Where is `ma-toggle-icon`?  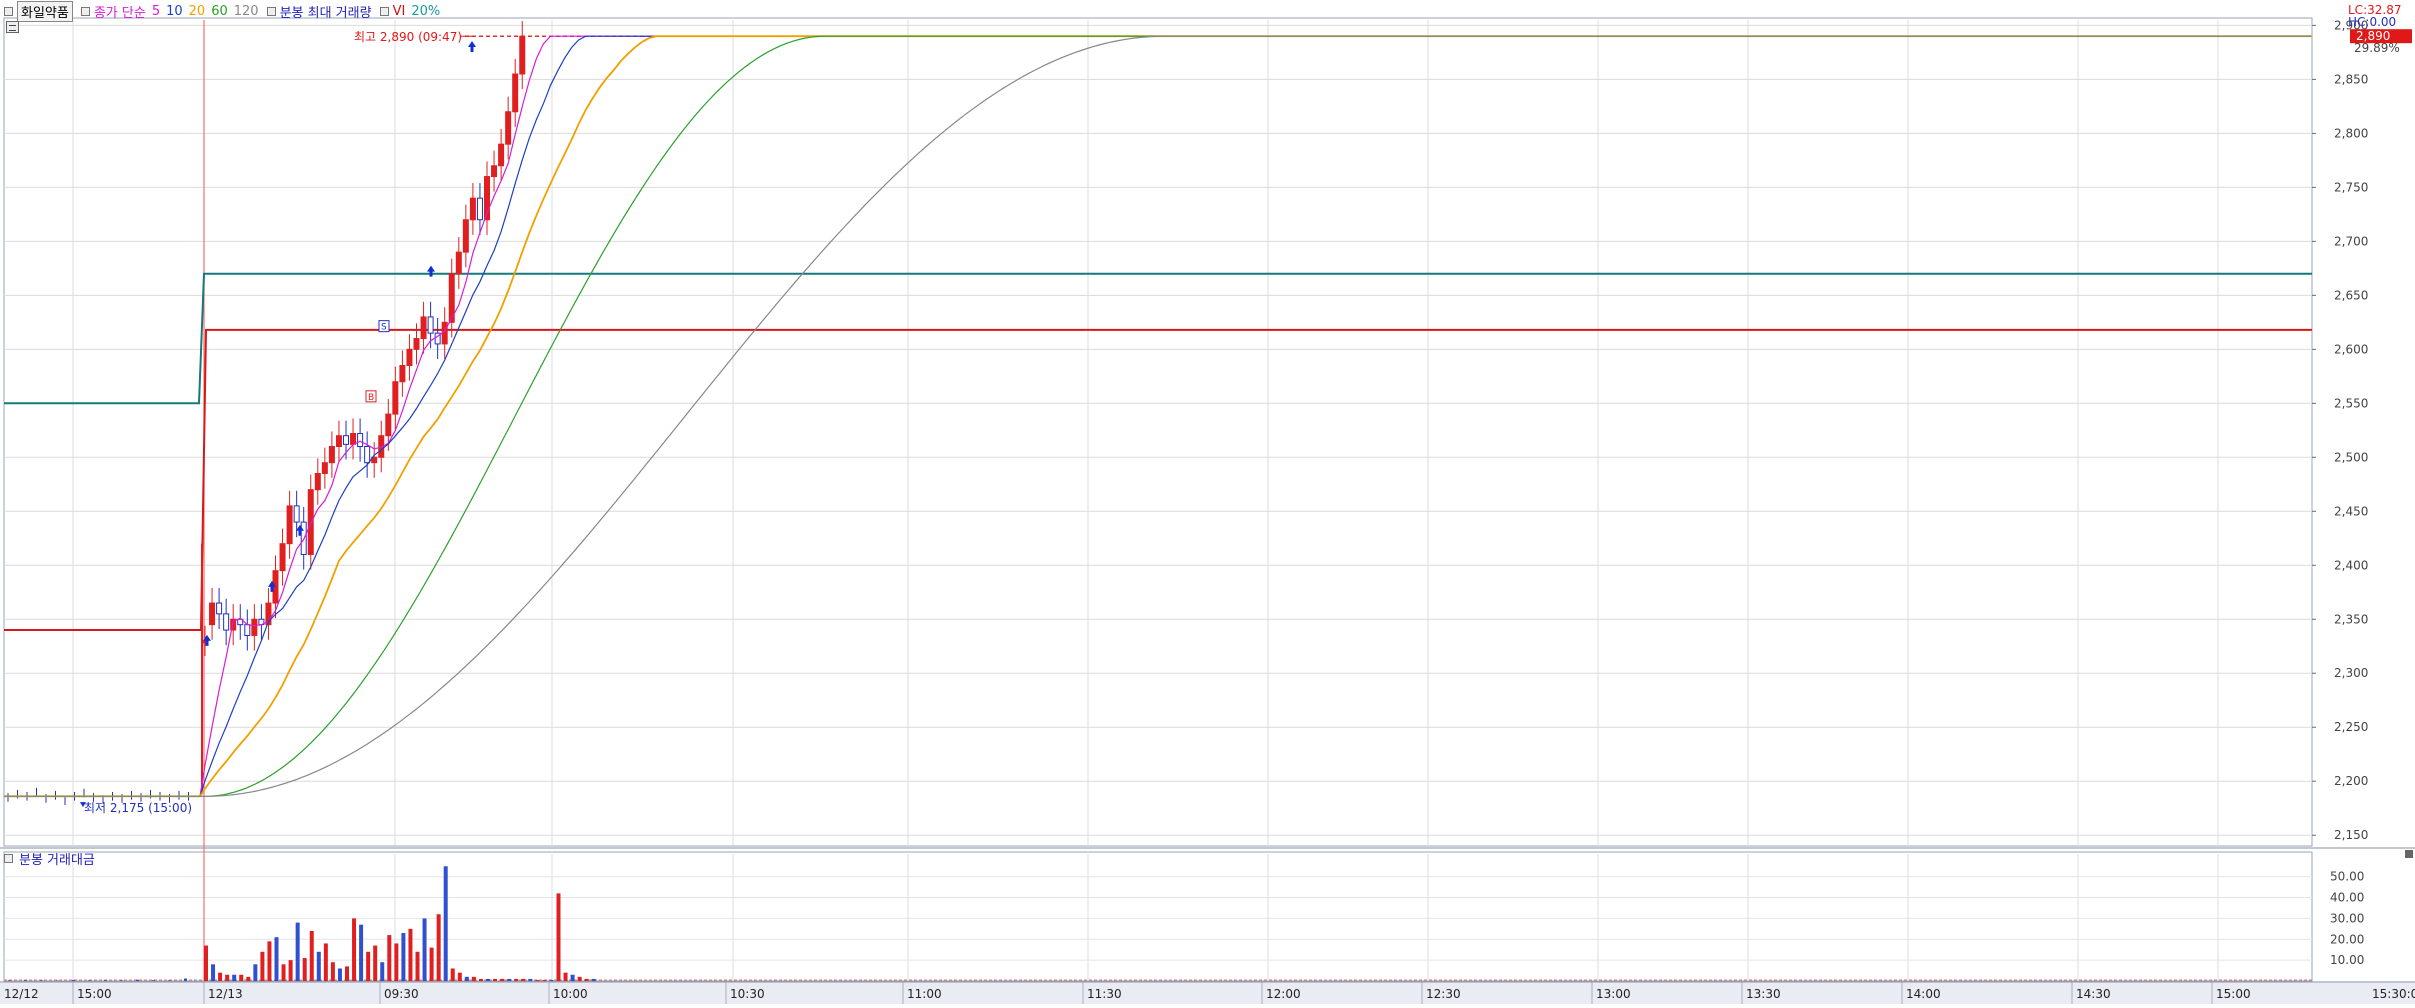
ma-toggle-icon is located at coordinates (85, 11).